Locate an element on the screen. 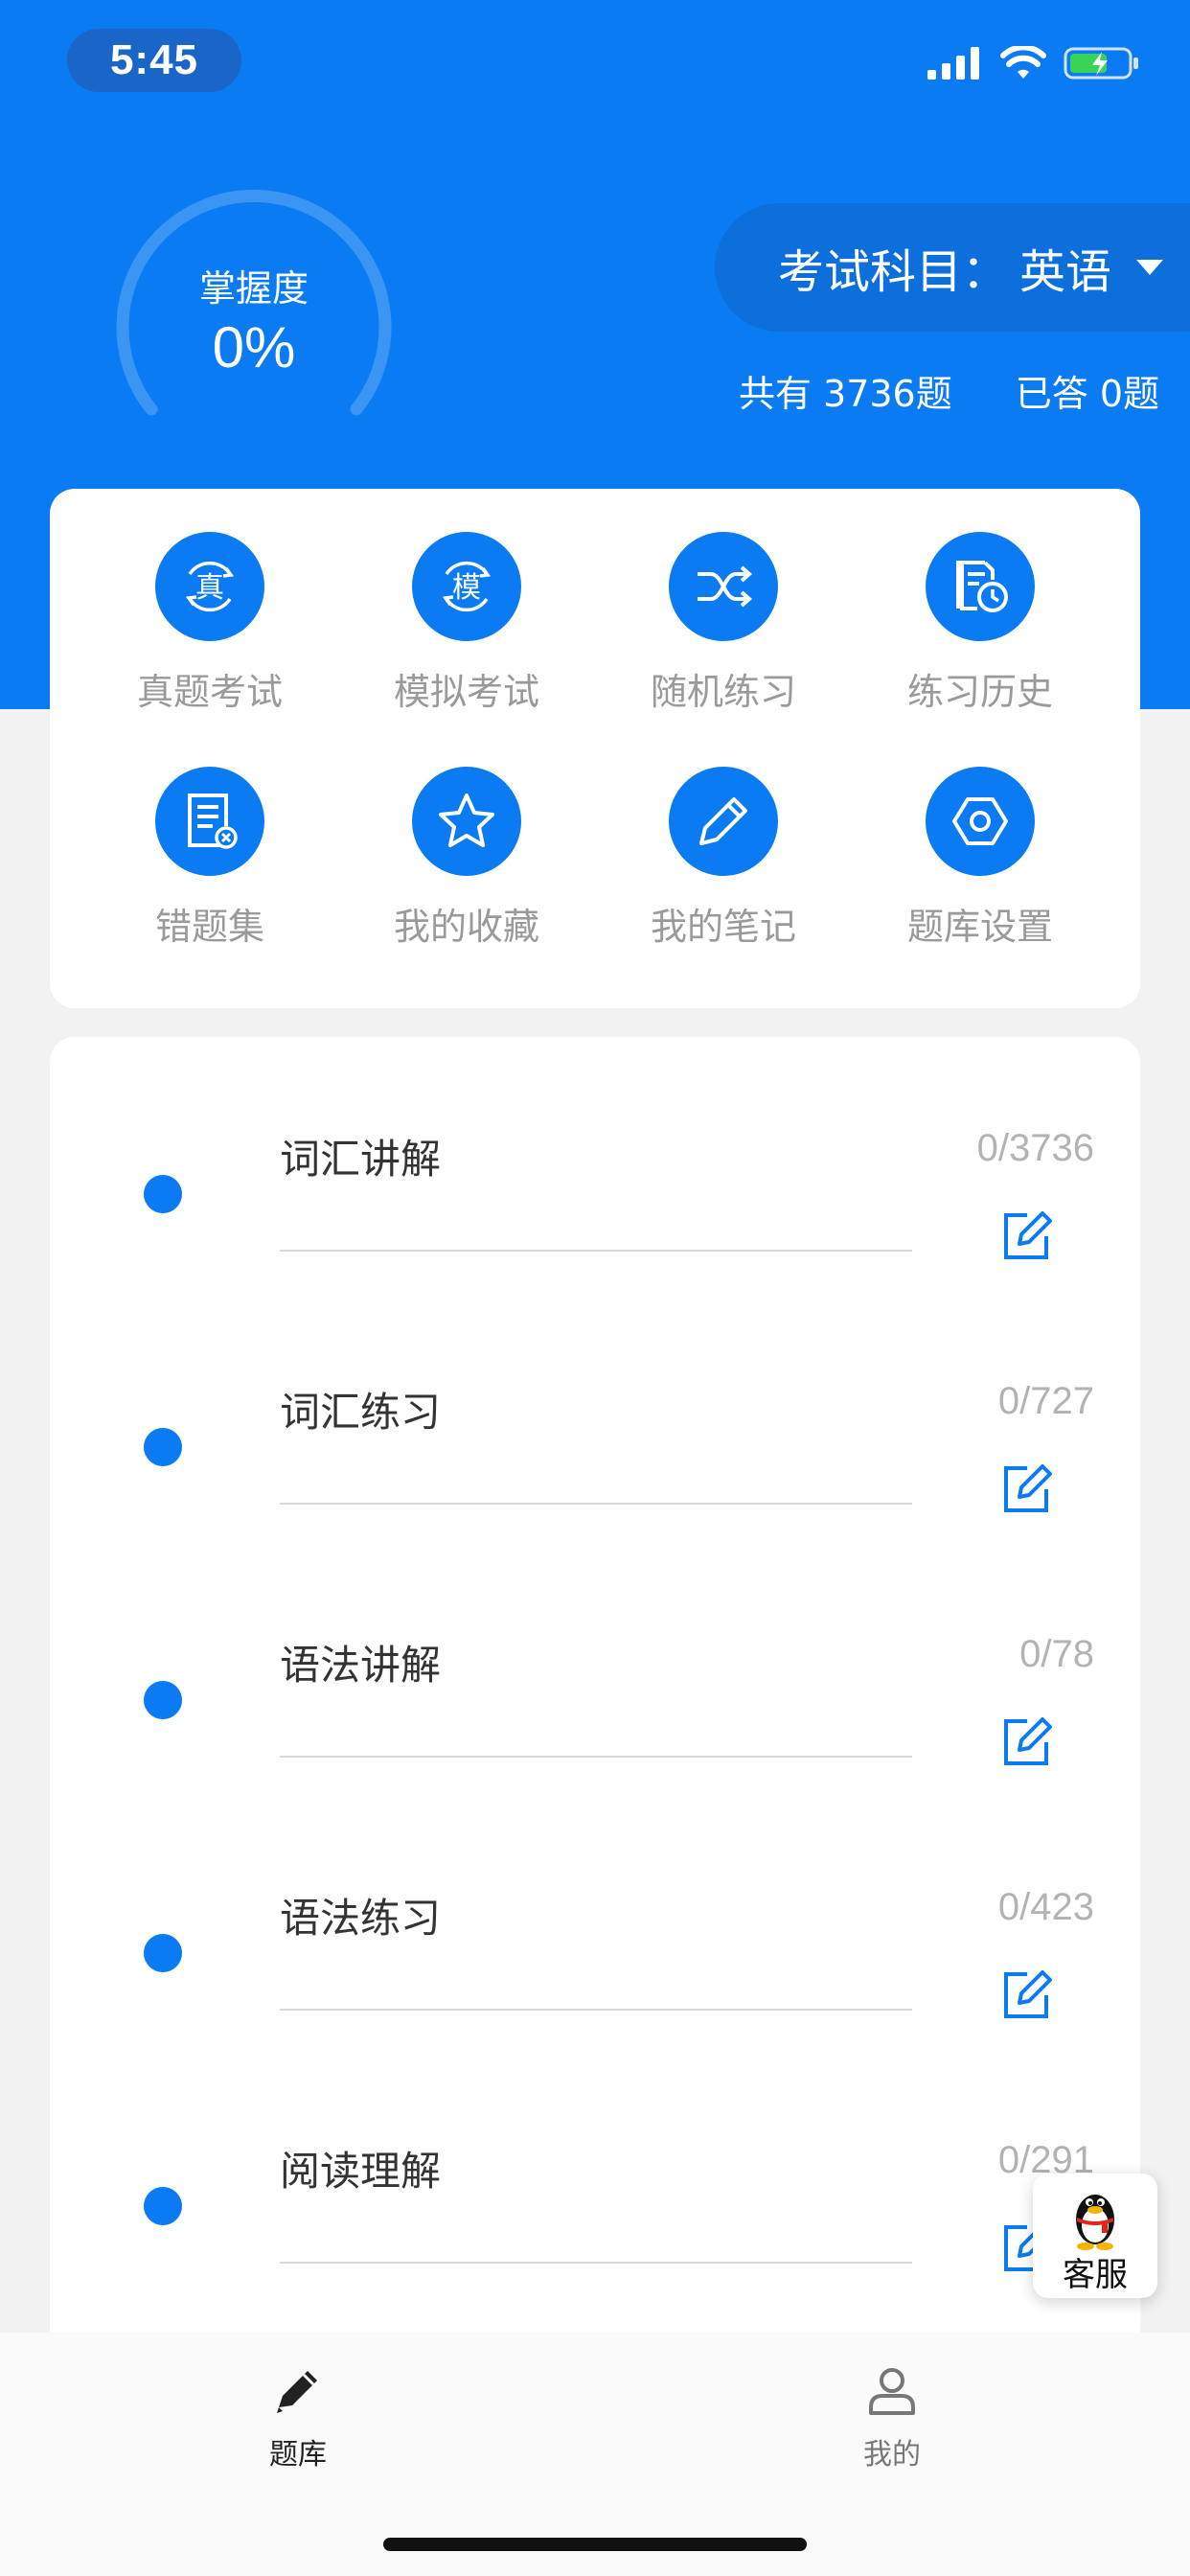  category-count: 0/727 is located at coordinates (1045, 1401).